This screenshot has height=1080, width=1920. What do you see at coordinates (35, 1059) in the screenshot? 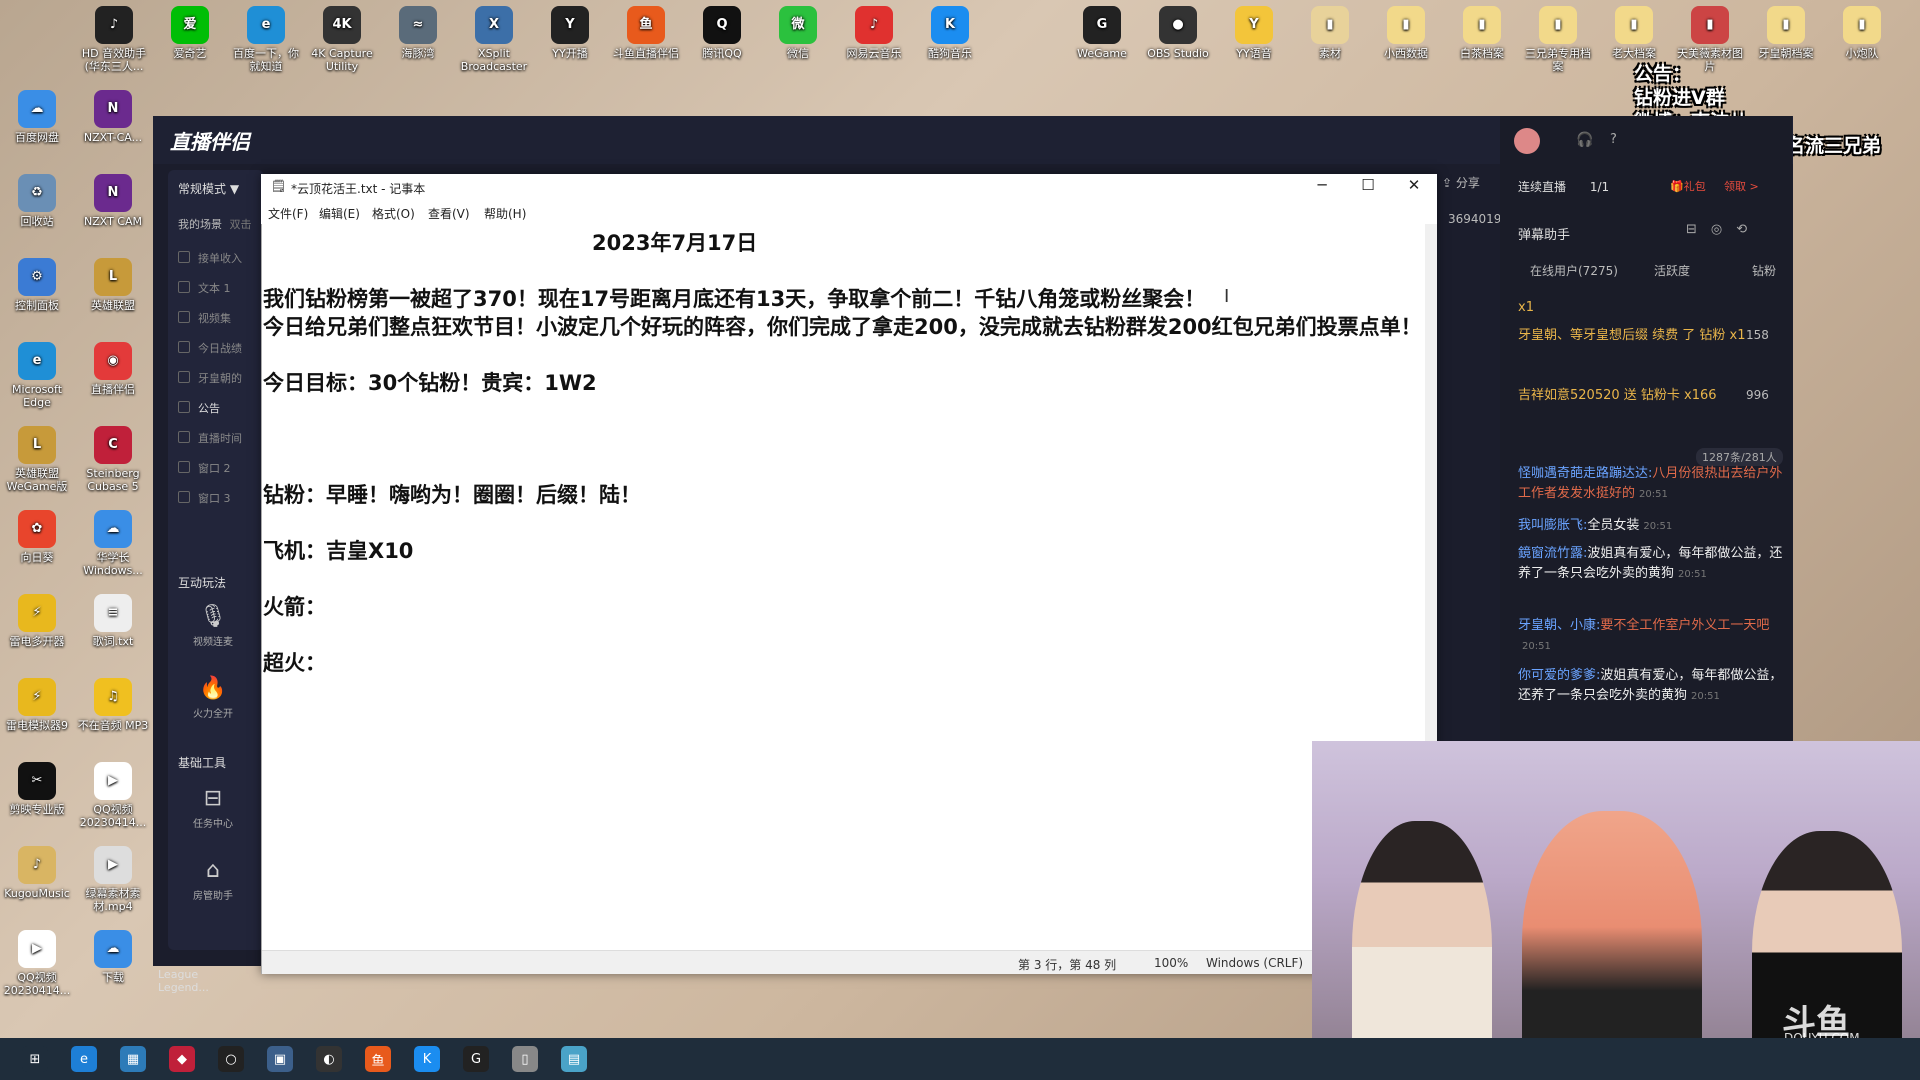
I see `start-button: ⊞` at bounding box center [35, 1059].